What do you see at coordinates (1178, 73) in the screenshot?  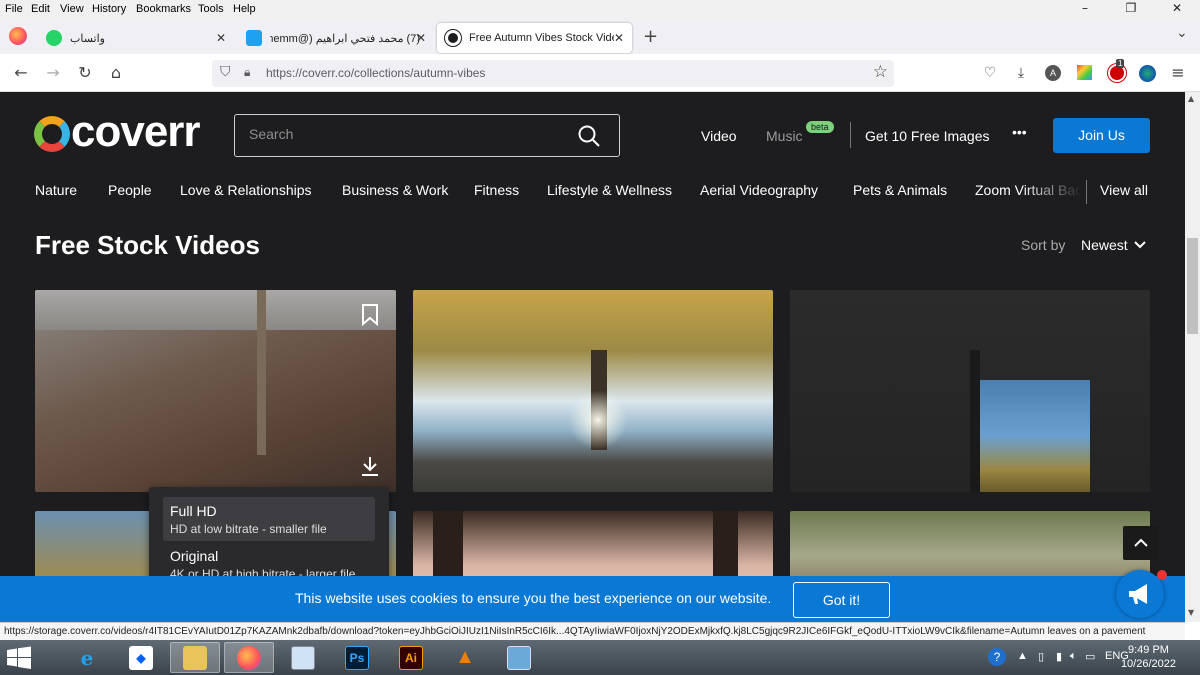 I see `hamburger-menu-icon: ≡` at bounding box center [1178, 73].